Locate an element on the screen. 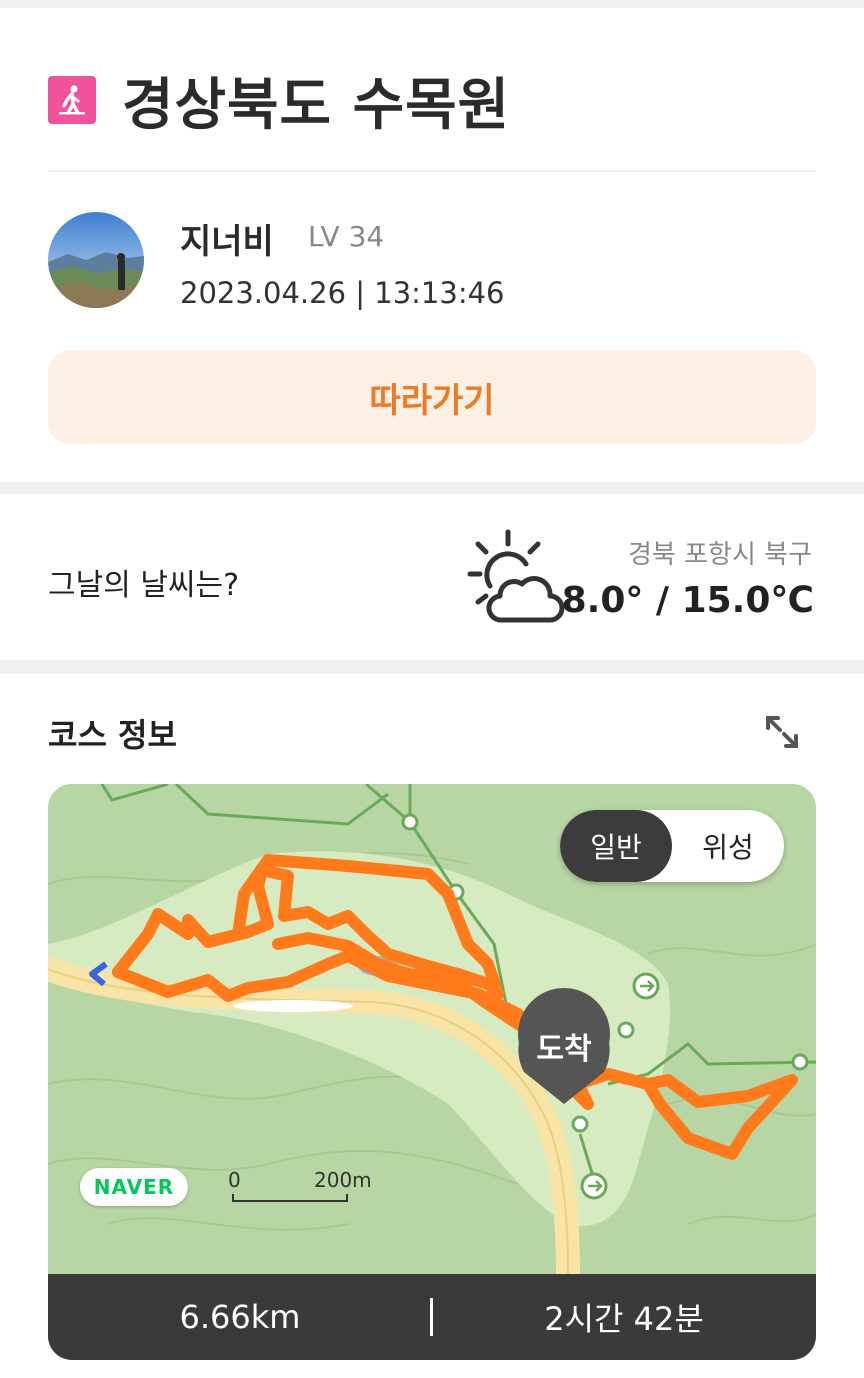 This screenshot has height=1378, width=864. course-stats-bar: 6.66km 2시간 42분 is located at coordinates (432, 1317).